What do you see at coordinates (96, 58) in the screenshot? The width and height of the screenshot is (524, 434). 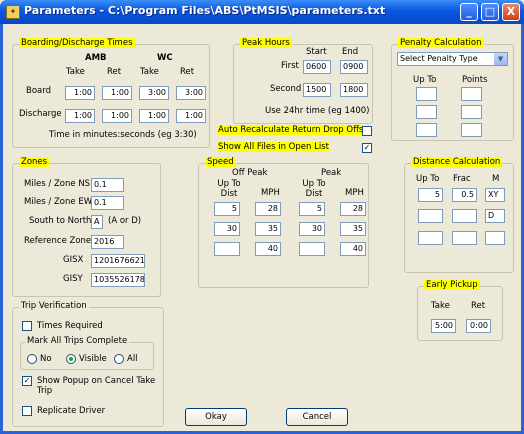 I see `amb-header: AMB` at bounding box center [96, 58].